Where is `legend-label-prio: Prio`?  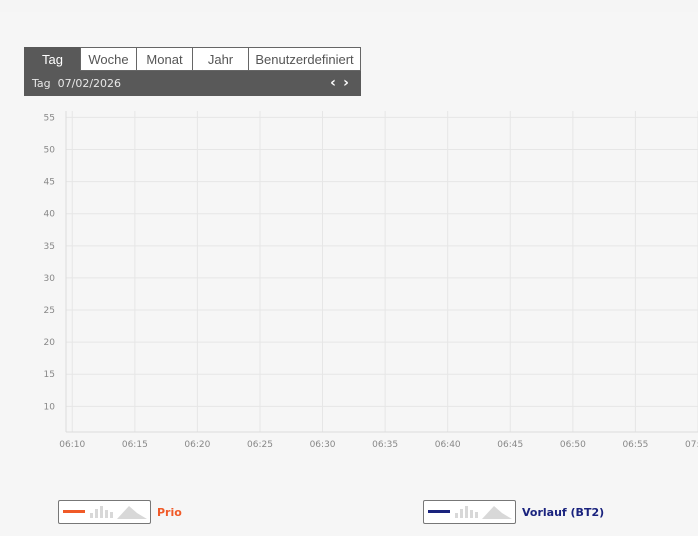
legend-label-prio: Prio is located at coordinates (169, 512).